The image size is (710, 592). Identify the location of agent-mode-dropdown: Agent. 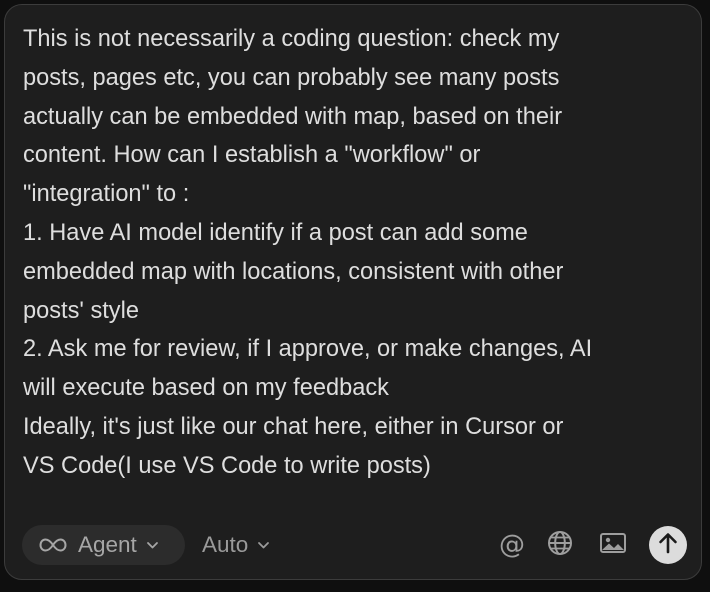
(103, 545).